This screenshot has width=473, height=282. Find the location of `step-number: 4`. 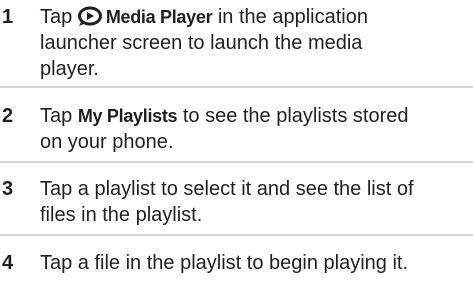

step-number: 4 is located at coordinates (8, 263).